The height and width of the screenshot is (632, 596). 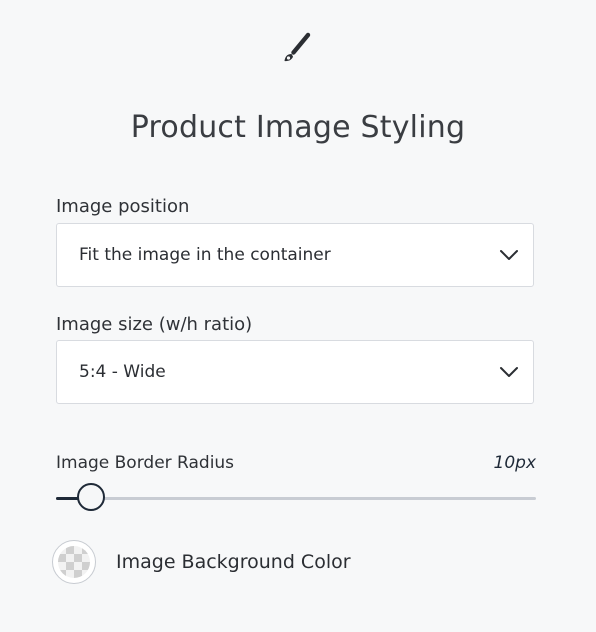 What do you see at coordinates (91, 497) in the screenshot?
I see `slider-thumb` at bounding box center [91, 497].